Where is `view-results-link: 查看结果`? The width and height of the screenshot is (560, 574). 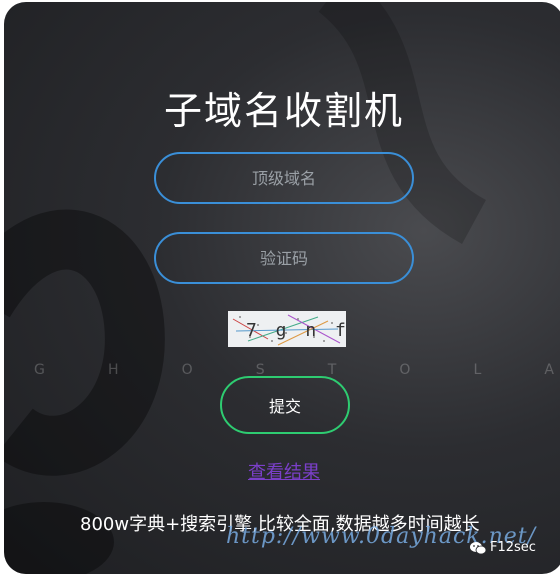 view-results-link: 查看结果 is located at coordinates (282, 471).